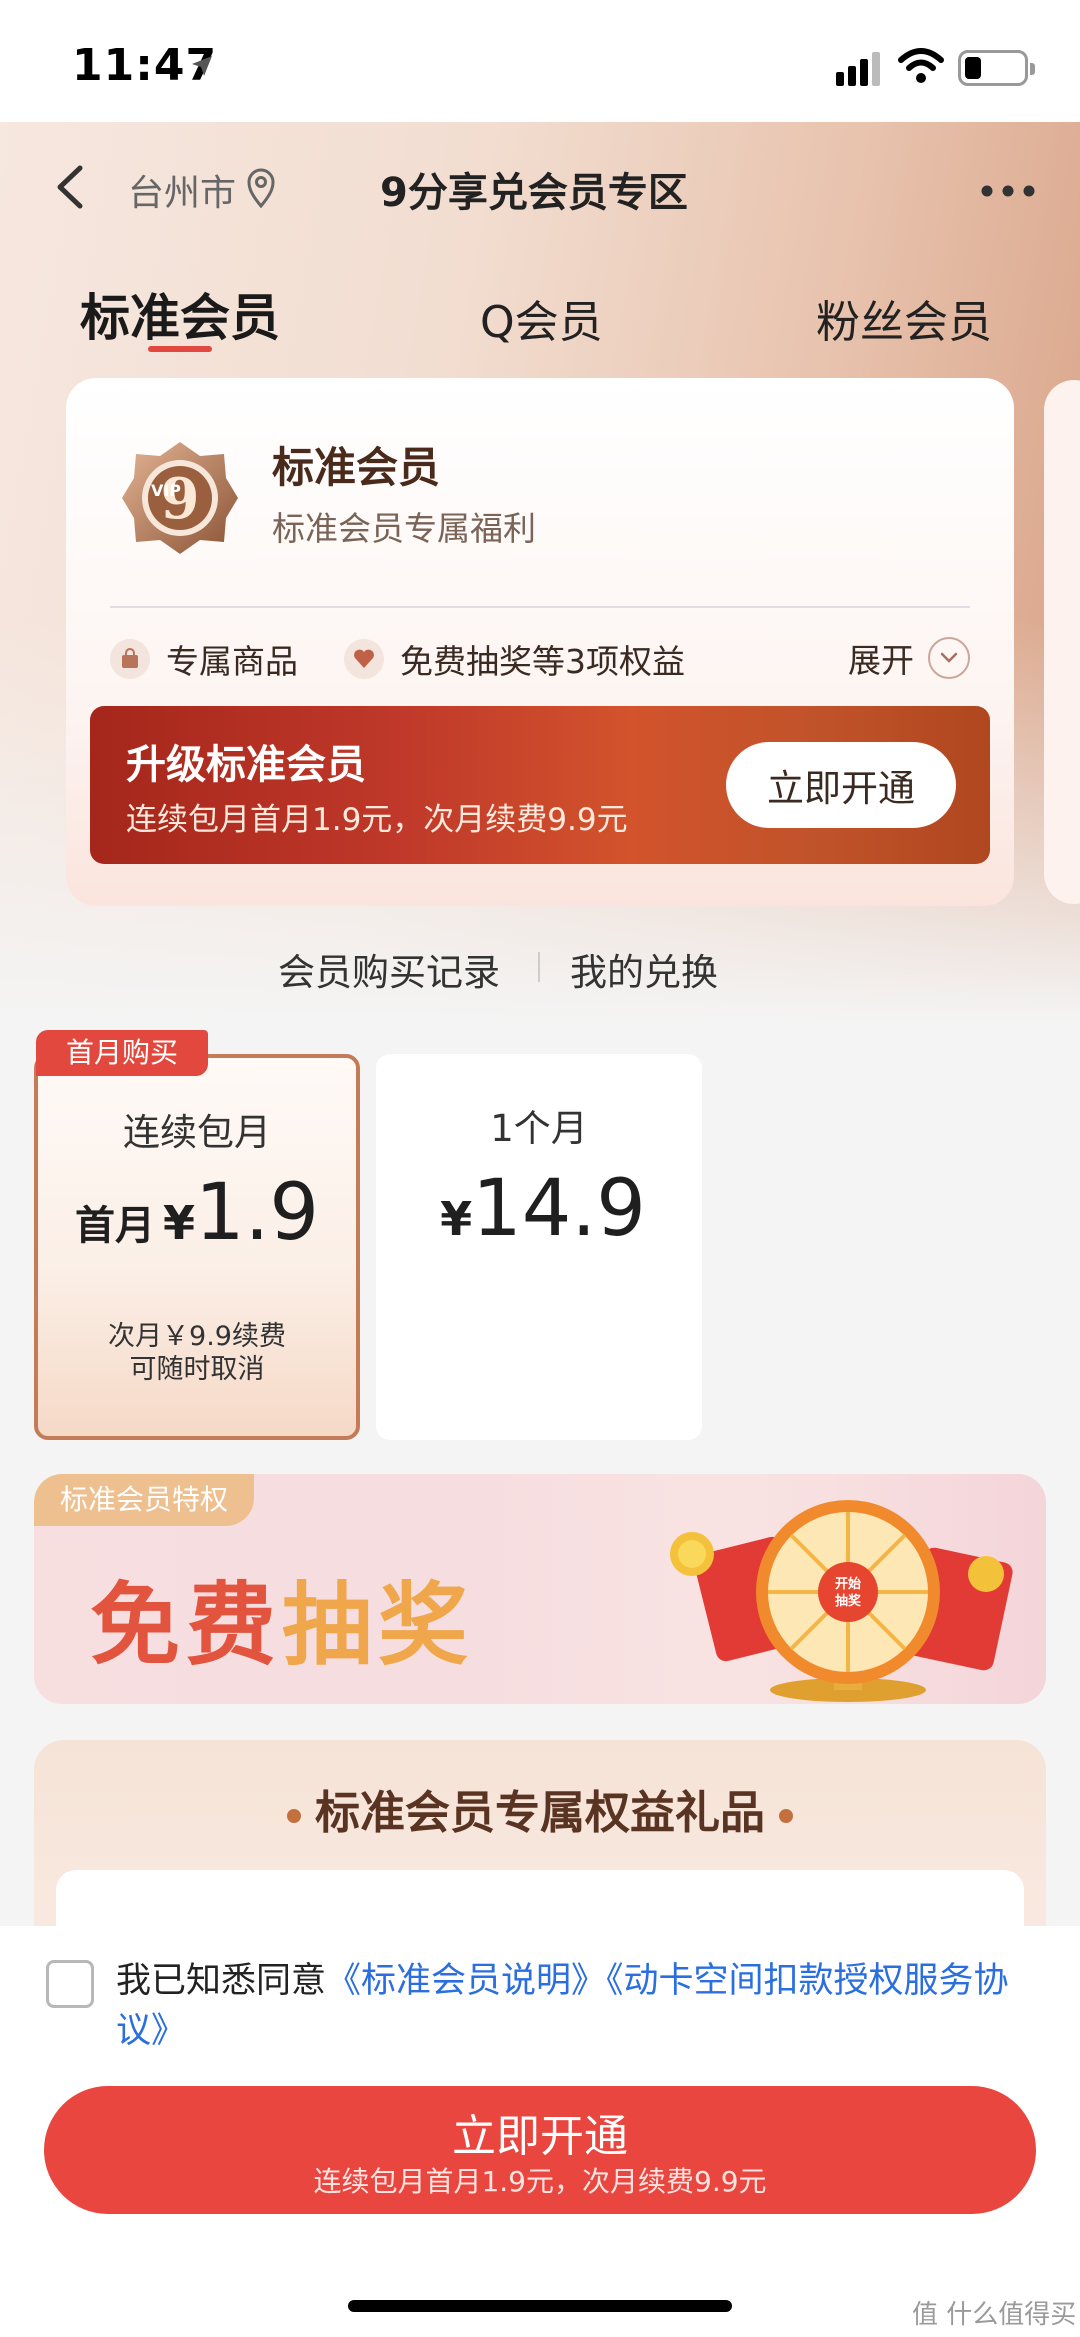 The width and height of the screenshot is (1080, 2337). I want to click on record-links: 会员购买记录 我的兑换, so click(540, 968).